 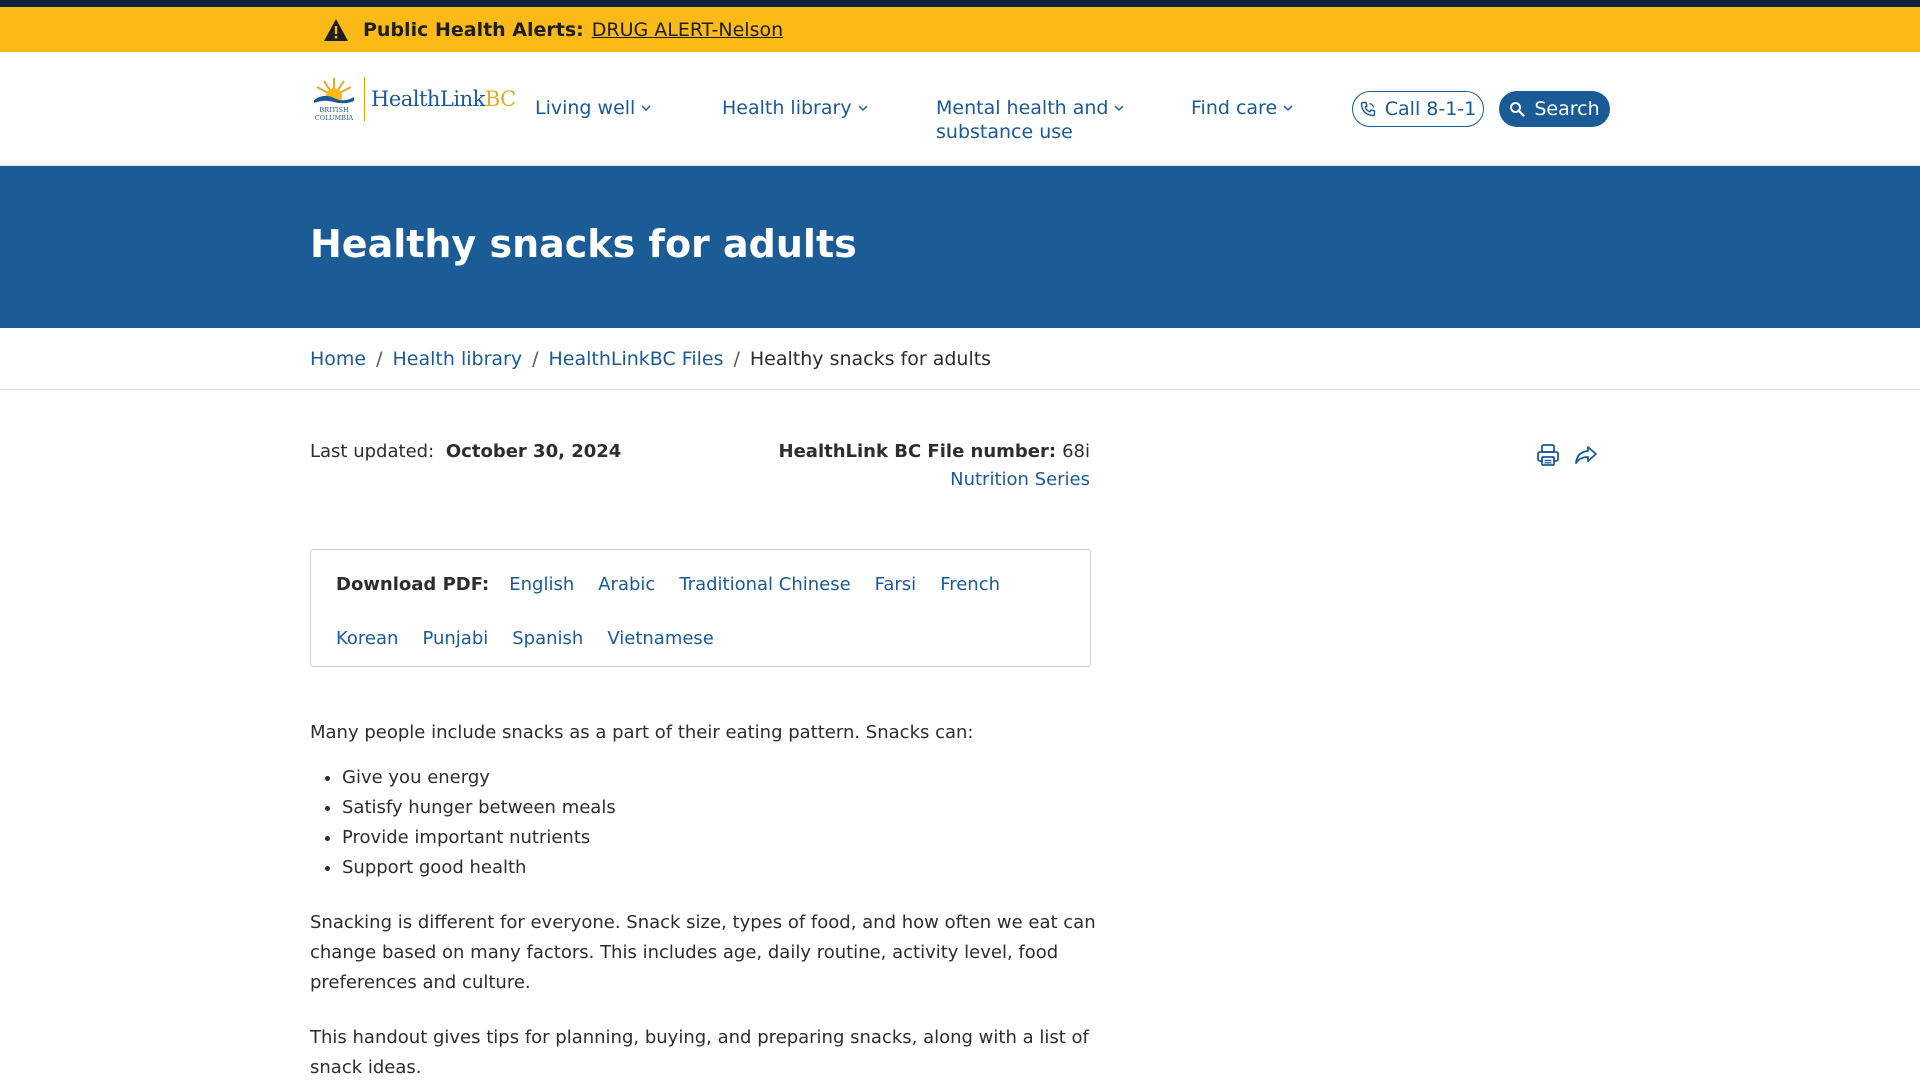 I want to click on pdf-link-farsi: Farsi, so click(x=896, y=585).